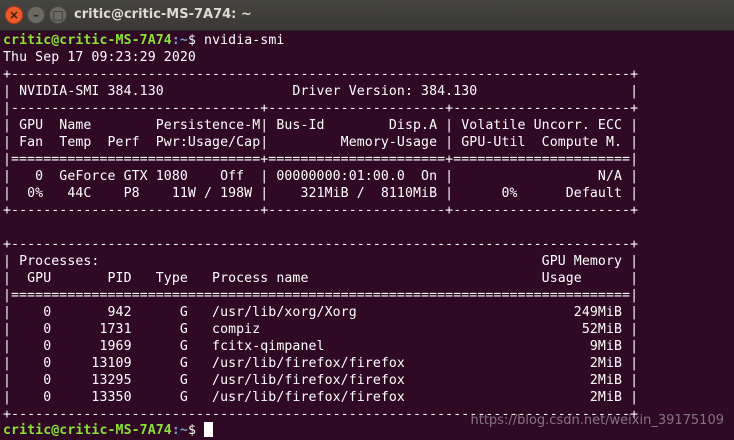  What do you see at coordinates (58, 15) in the screenshot?
I see `maximize-icon: □` at bounding box center [58, 15].